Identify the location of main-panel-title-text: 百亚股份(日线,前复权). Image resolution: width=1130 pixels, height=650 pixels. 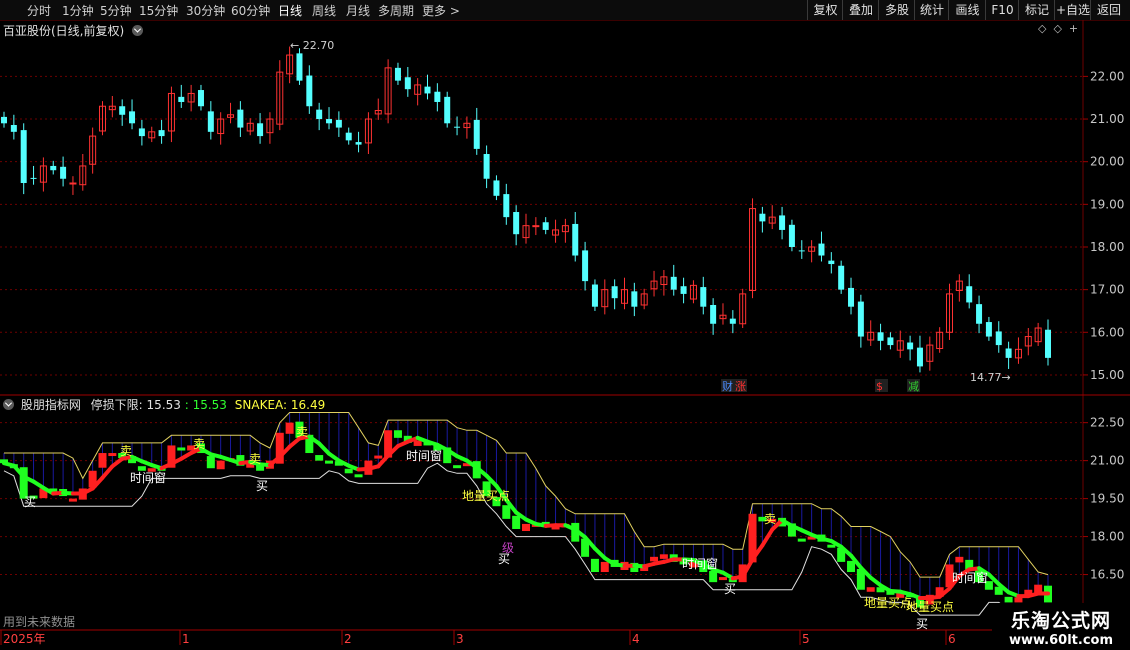
(64, 31).